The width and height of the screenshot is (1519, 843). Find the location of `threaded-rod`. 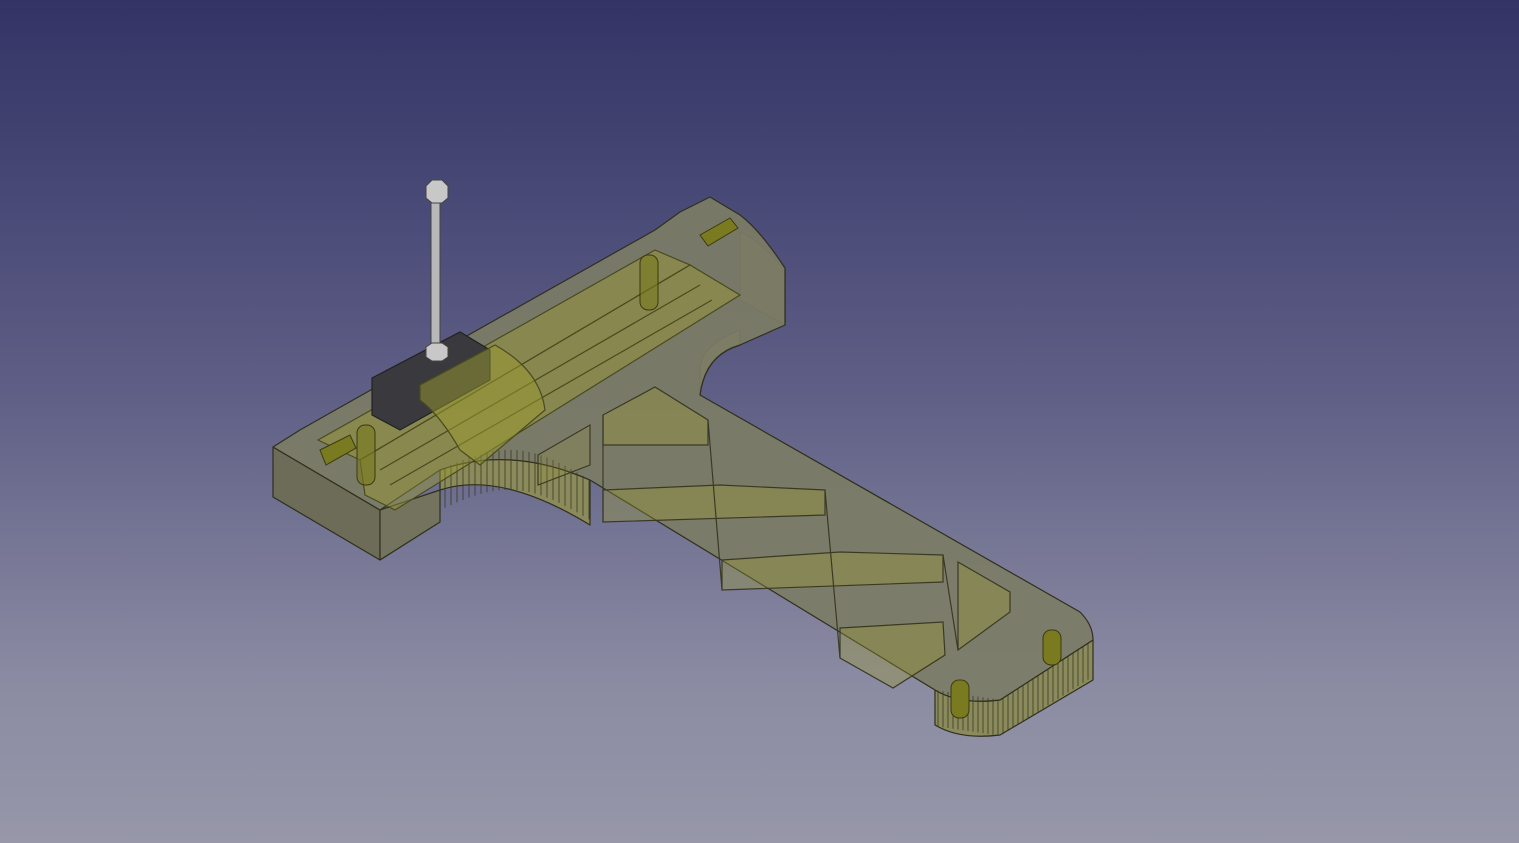

threaded-rod is located at coordinates (437, 270).